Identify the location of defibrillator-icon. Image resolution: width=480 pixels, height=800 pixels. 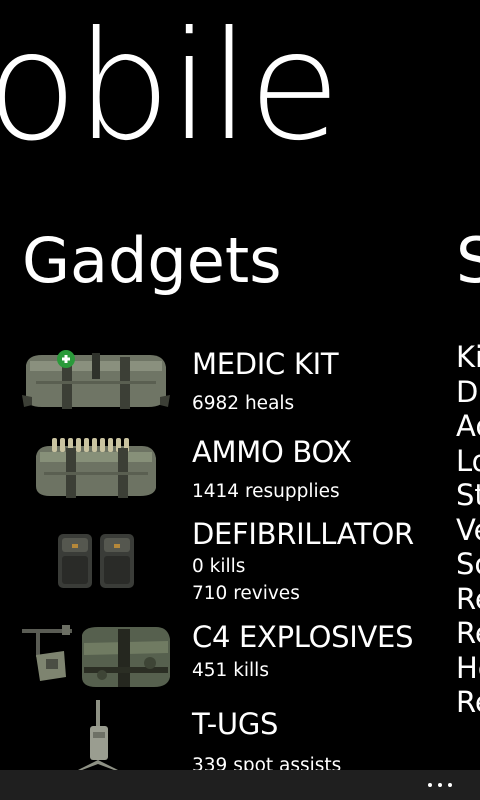
(96, 562).